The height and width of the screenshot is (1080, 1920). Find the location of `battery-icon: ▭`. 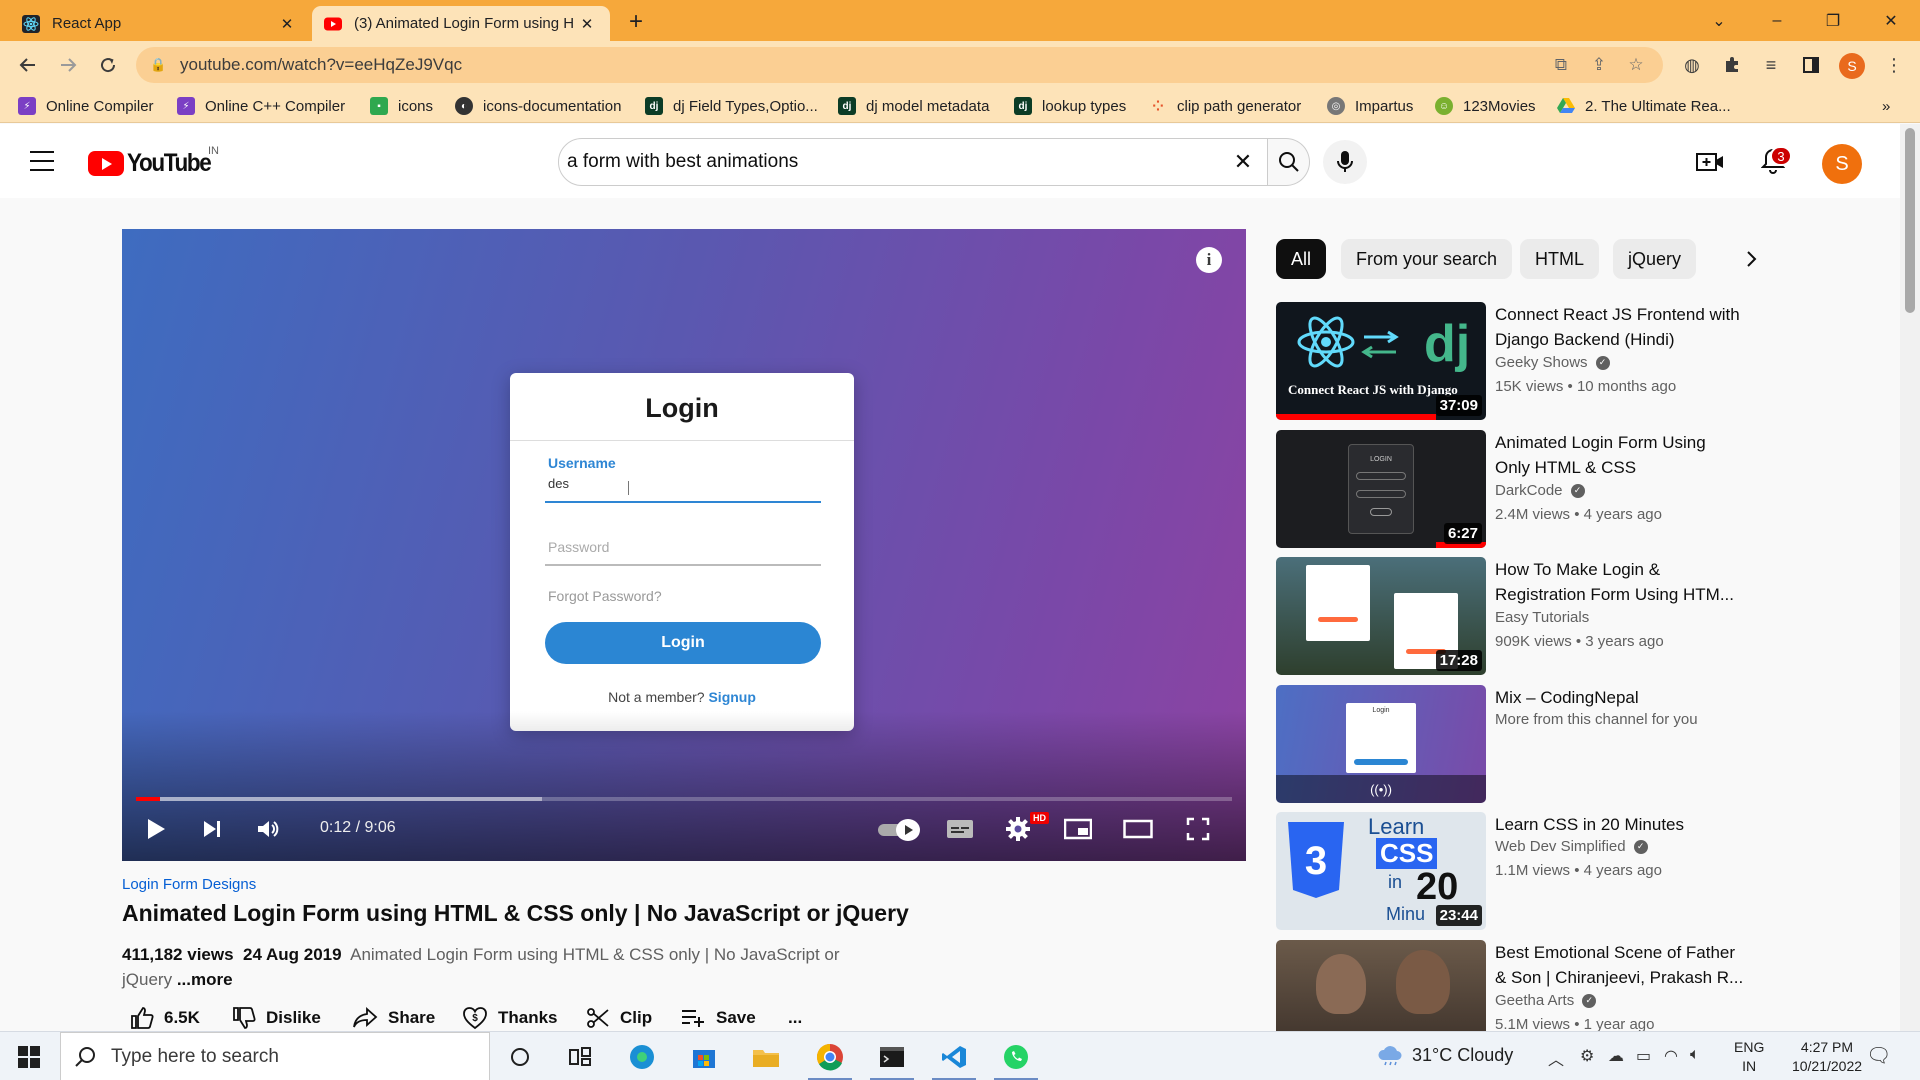

battery-icon: ▭ is located at coordinates (1643, 1056).